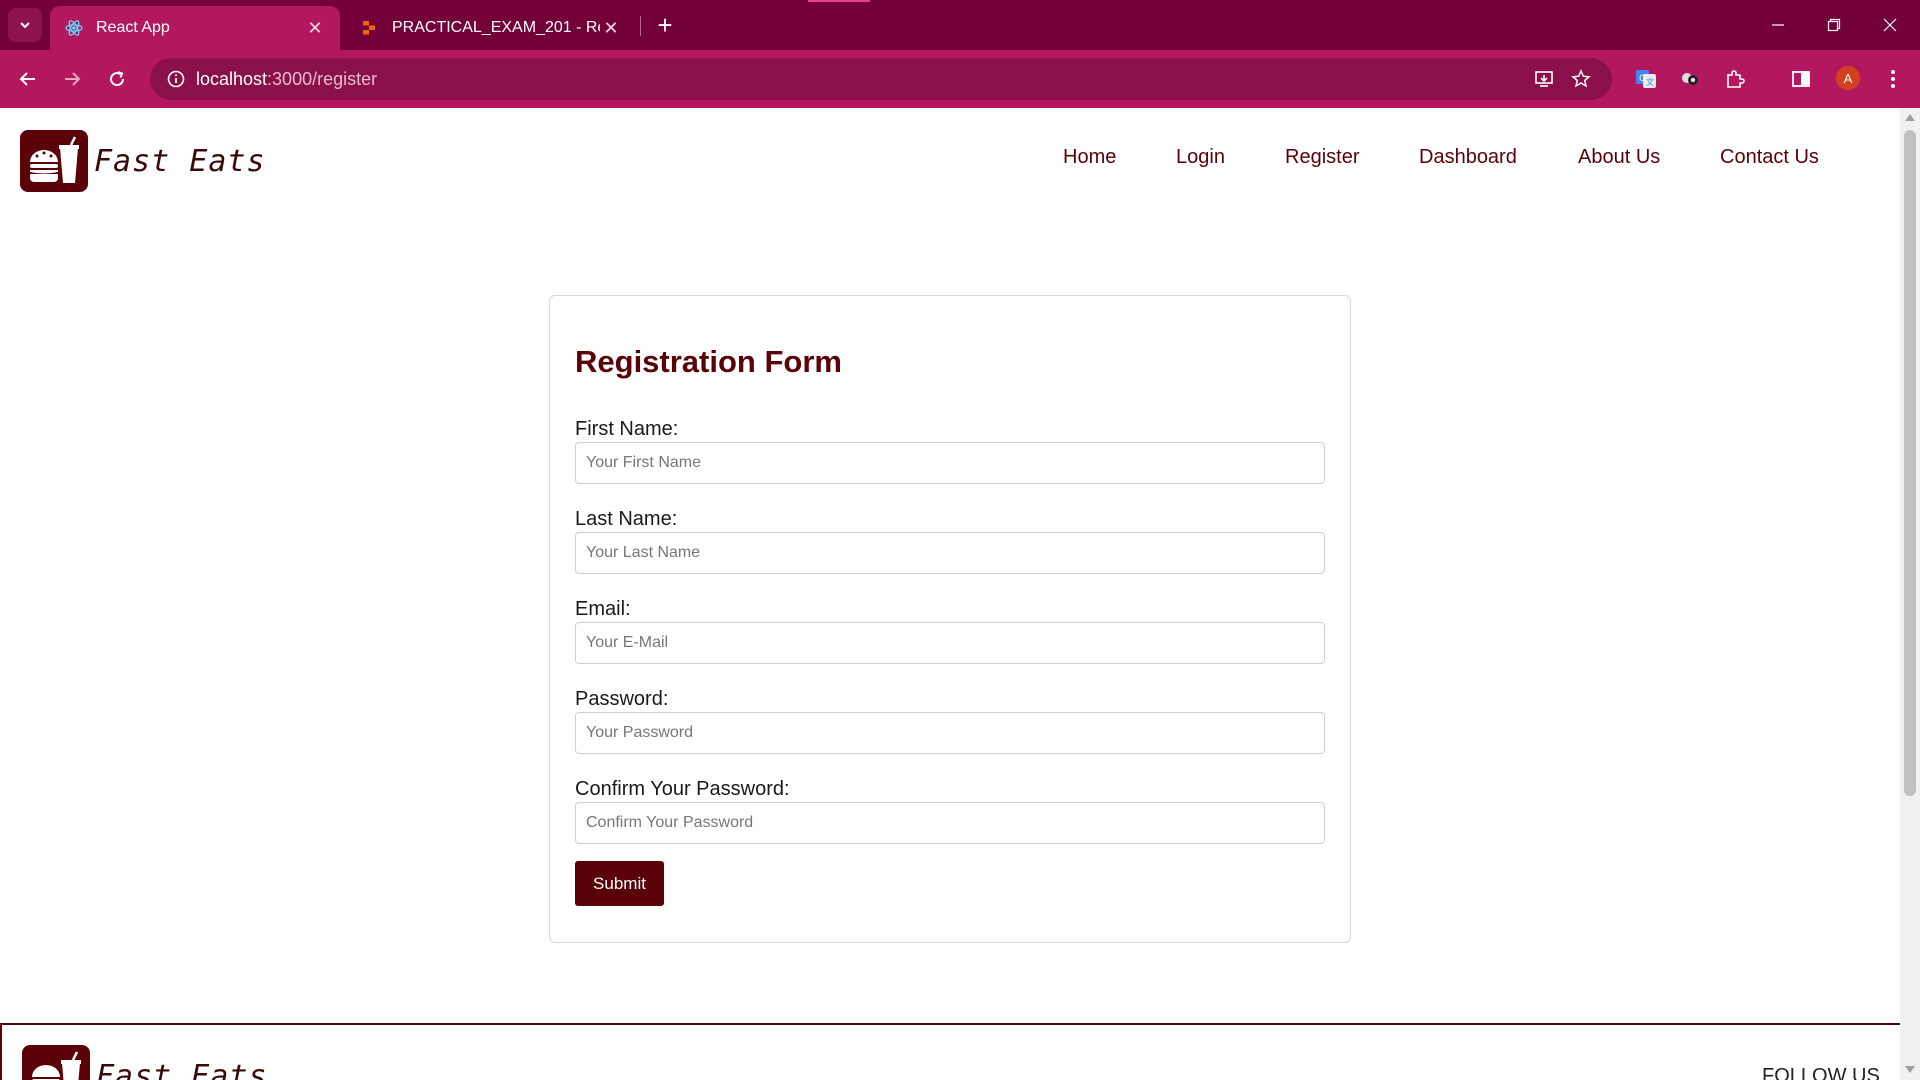 Image resolution: width=1920 pixels, height=1080 pixels. I want to click on minimize-button, so click(1778, 25).